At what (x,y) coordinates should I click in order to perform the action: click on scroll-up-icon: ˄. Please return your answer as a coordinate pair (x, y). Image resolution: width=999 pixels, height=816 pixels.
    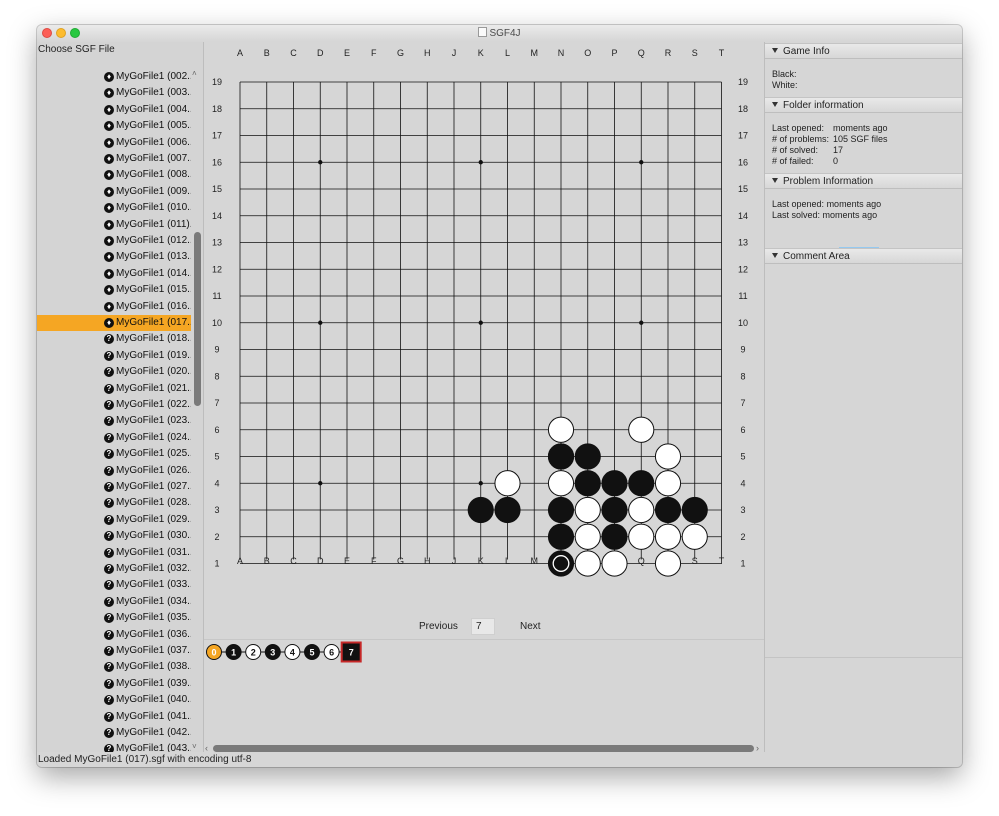
    Looking at the image, I should click on (194, 73).